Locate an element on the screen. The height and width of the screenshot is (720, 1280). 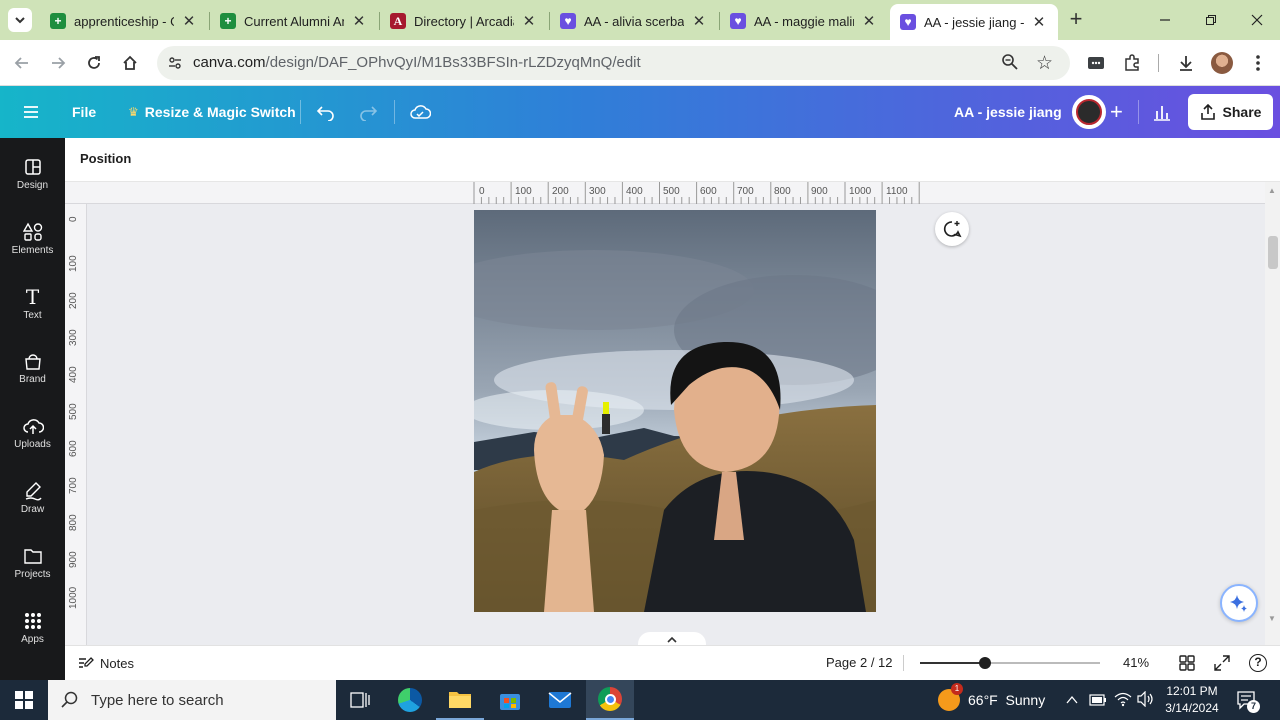
tab-title: Current Alumni Am is located at coordinates (294, 21).